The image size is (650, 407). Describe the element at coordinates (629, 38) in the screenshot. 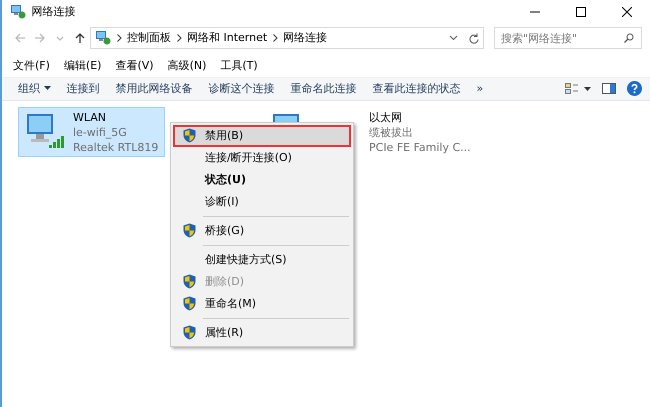

I see `search-icon` at that location.